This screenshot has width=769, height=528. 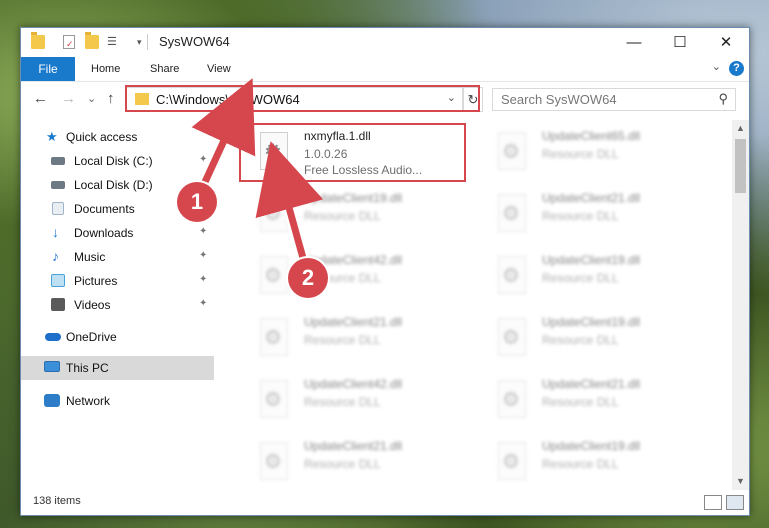 What do you see at coordinates (197, 202) in the screenshot?
I see `step-marker-1: 1` at bounding box center [197, 202].